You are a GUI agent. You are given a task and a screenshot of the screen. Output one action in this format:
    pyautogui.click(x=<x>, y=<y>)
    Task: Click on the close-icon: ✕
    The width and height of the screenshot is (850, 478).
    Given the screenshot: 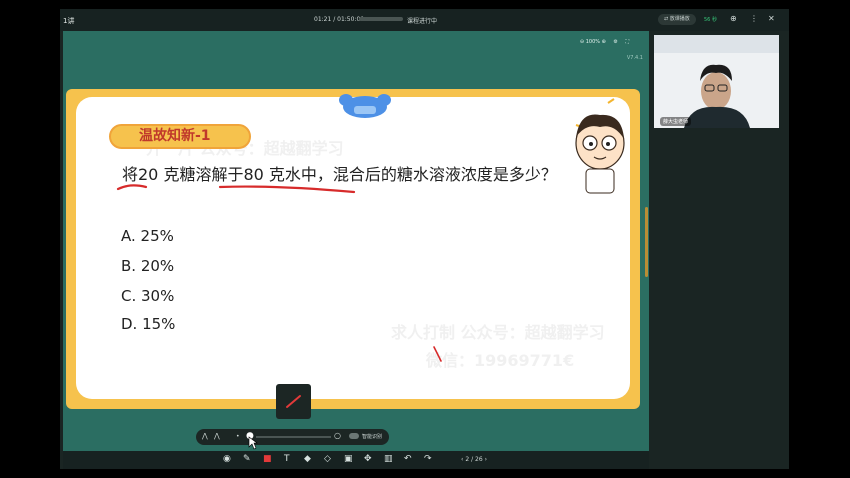 What is the action you would take?
    pyautogui.click(x=771, y=18)
    